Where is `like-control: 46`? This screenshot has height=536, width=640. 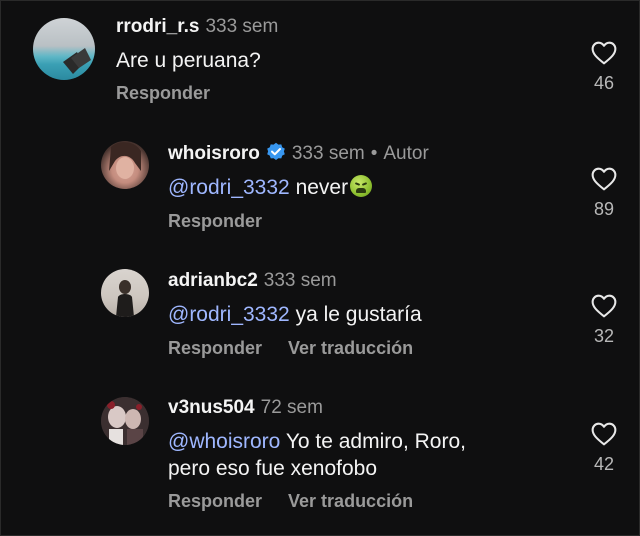 like-control: 46 is located at coordinates (604, 67).